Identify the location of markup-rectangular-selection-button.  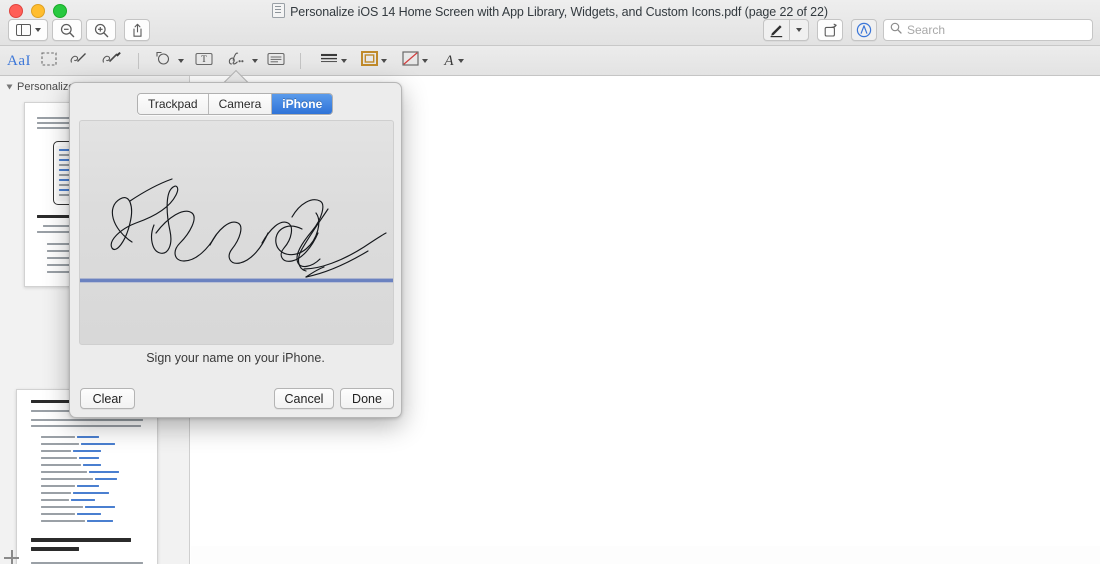
(49, 61).